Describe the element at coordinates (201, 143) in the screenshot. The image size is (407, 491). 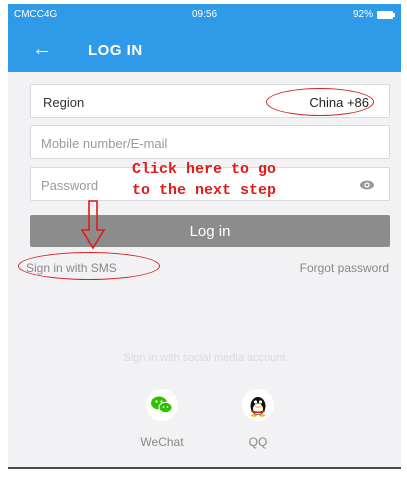
I see `mobile-input` at that location.